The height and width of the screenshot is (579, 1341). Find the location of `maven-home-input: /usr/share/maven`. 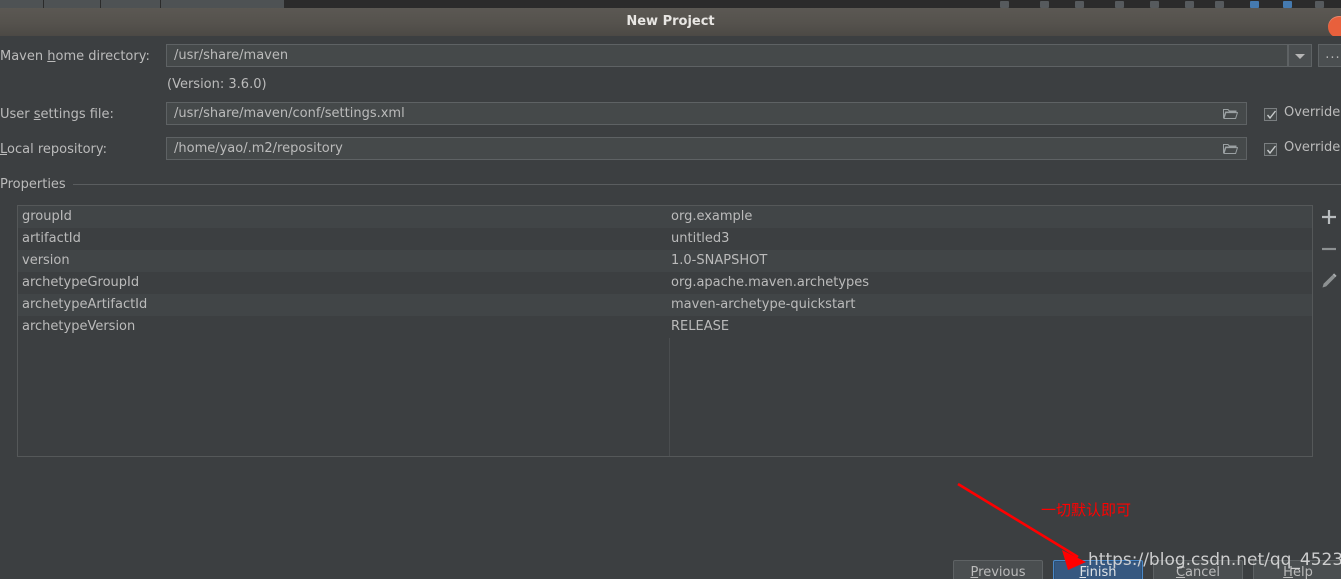

maven-home-input: /usr/share/maven is located at coordinates (727, 55).